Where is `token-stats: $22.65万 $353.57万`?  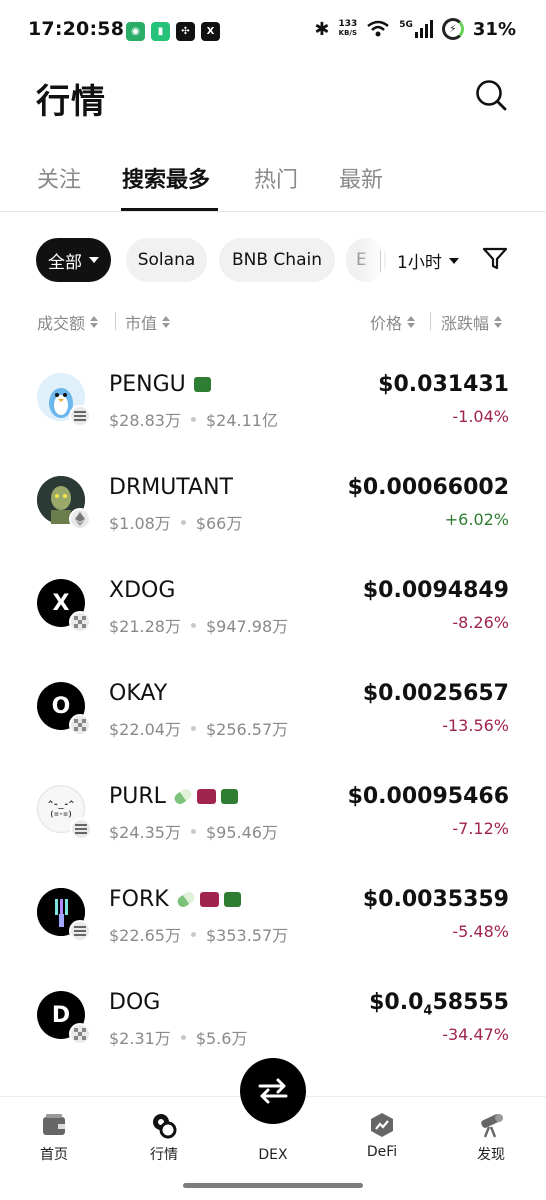
token-stats: $22.65万 $353.57万 is located at coordinates (198, 934).